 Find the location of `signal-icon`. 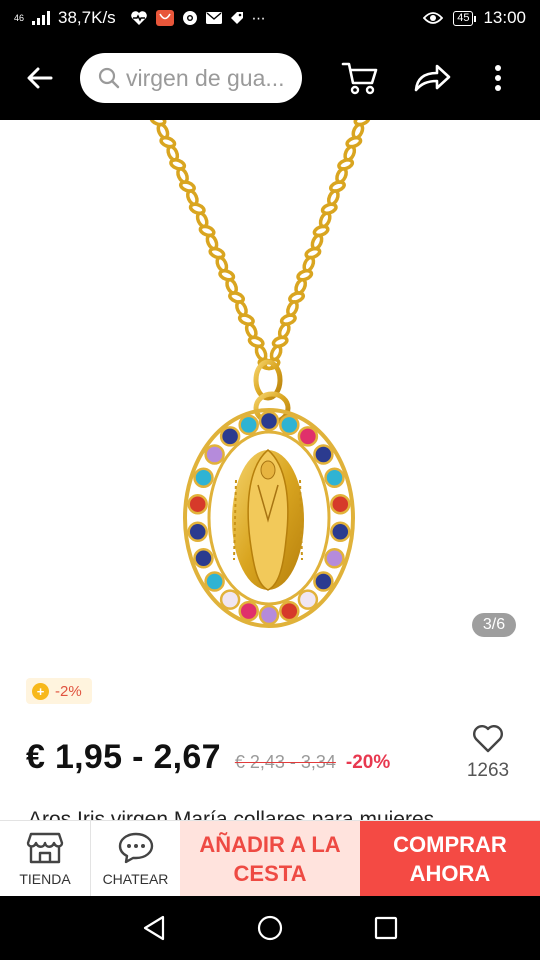

signal-icon is located at coordinates (41, 18).